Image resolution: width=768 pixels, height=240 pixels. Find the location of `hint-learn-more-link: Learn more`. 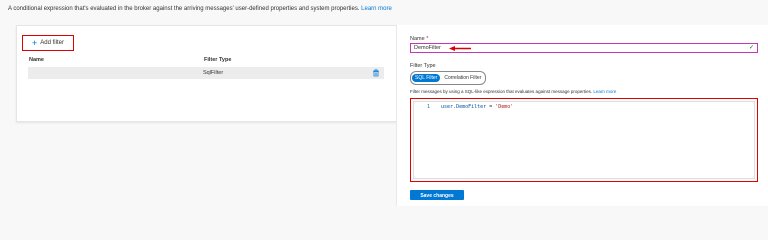

hint-learn-more-link: Learn more is located at coordinates (604, 91).